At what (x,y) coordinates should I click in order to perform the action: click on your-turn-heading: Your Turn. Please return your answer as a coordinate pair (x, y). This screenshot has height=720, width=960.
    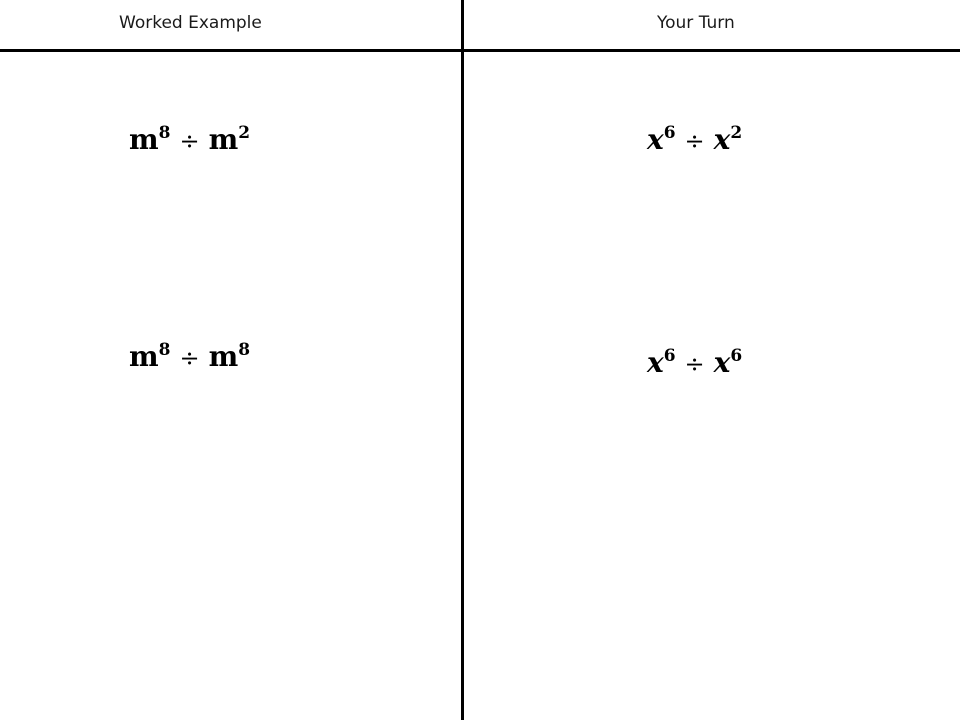
    Looking at the image, I should click on (696, 23).